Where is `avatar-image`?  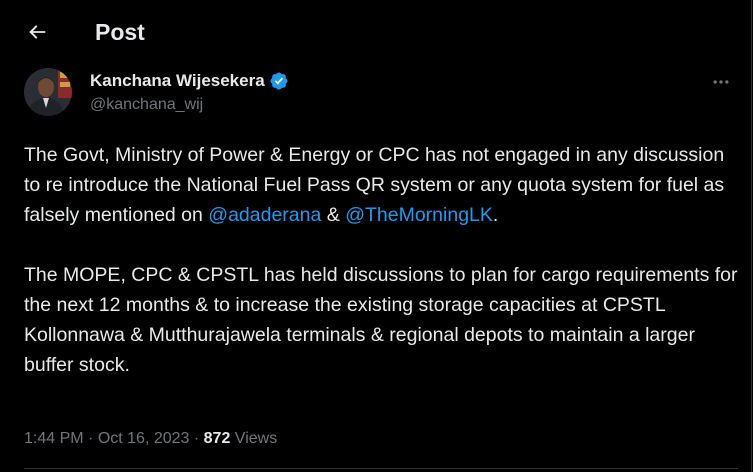 avatar-image is located at coordinates (48, 92).